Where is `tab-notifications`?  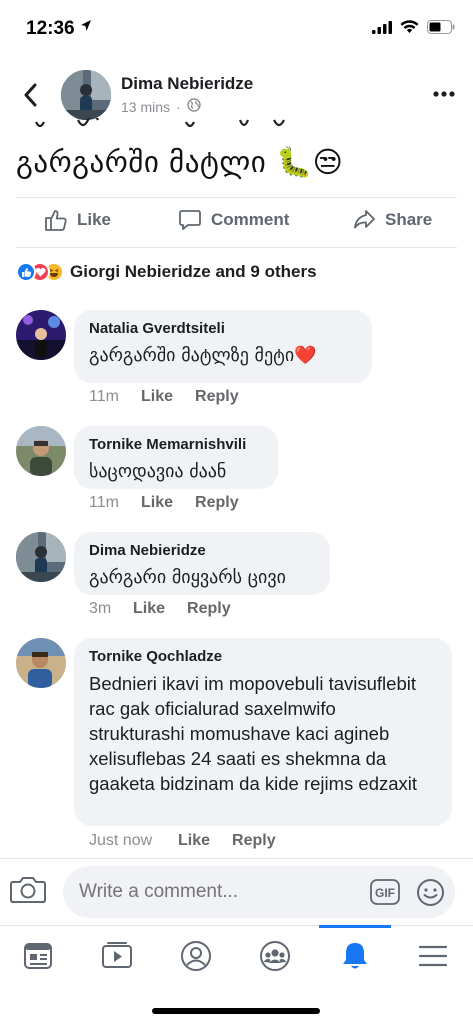 tab-notifications is located at coordinates (355, 956).